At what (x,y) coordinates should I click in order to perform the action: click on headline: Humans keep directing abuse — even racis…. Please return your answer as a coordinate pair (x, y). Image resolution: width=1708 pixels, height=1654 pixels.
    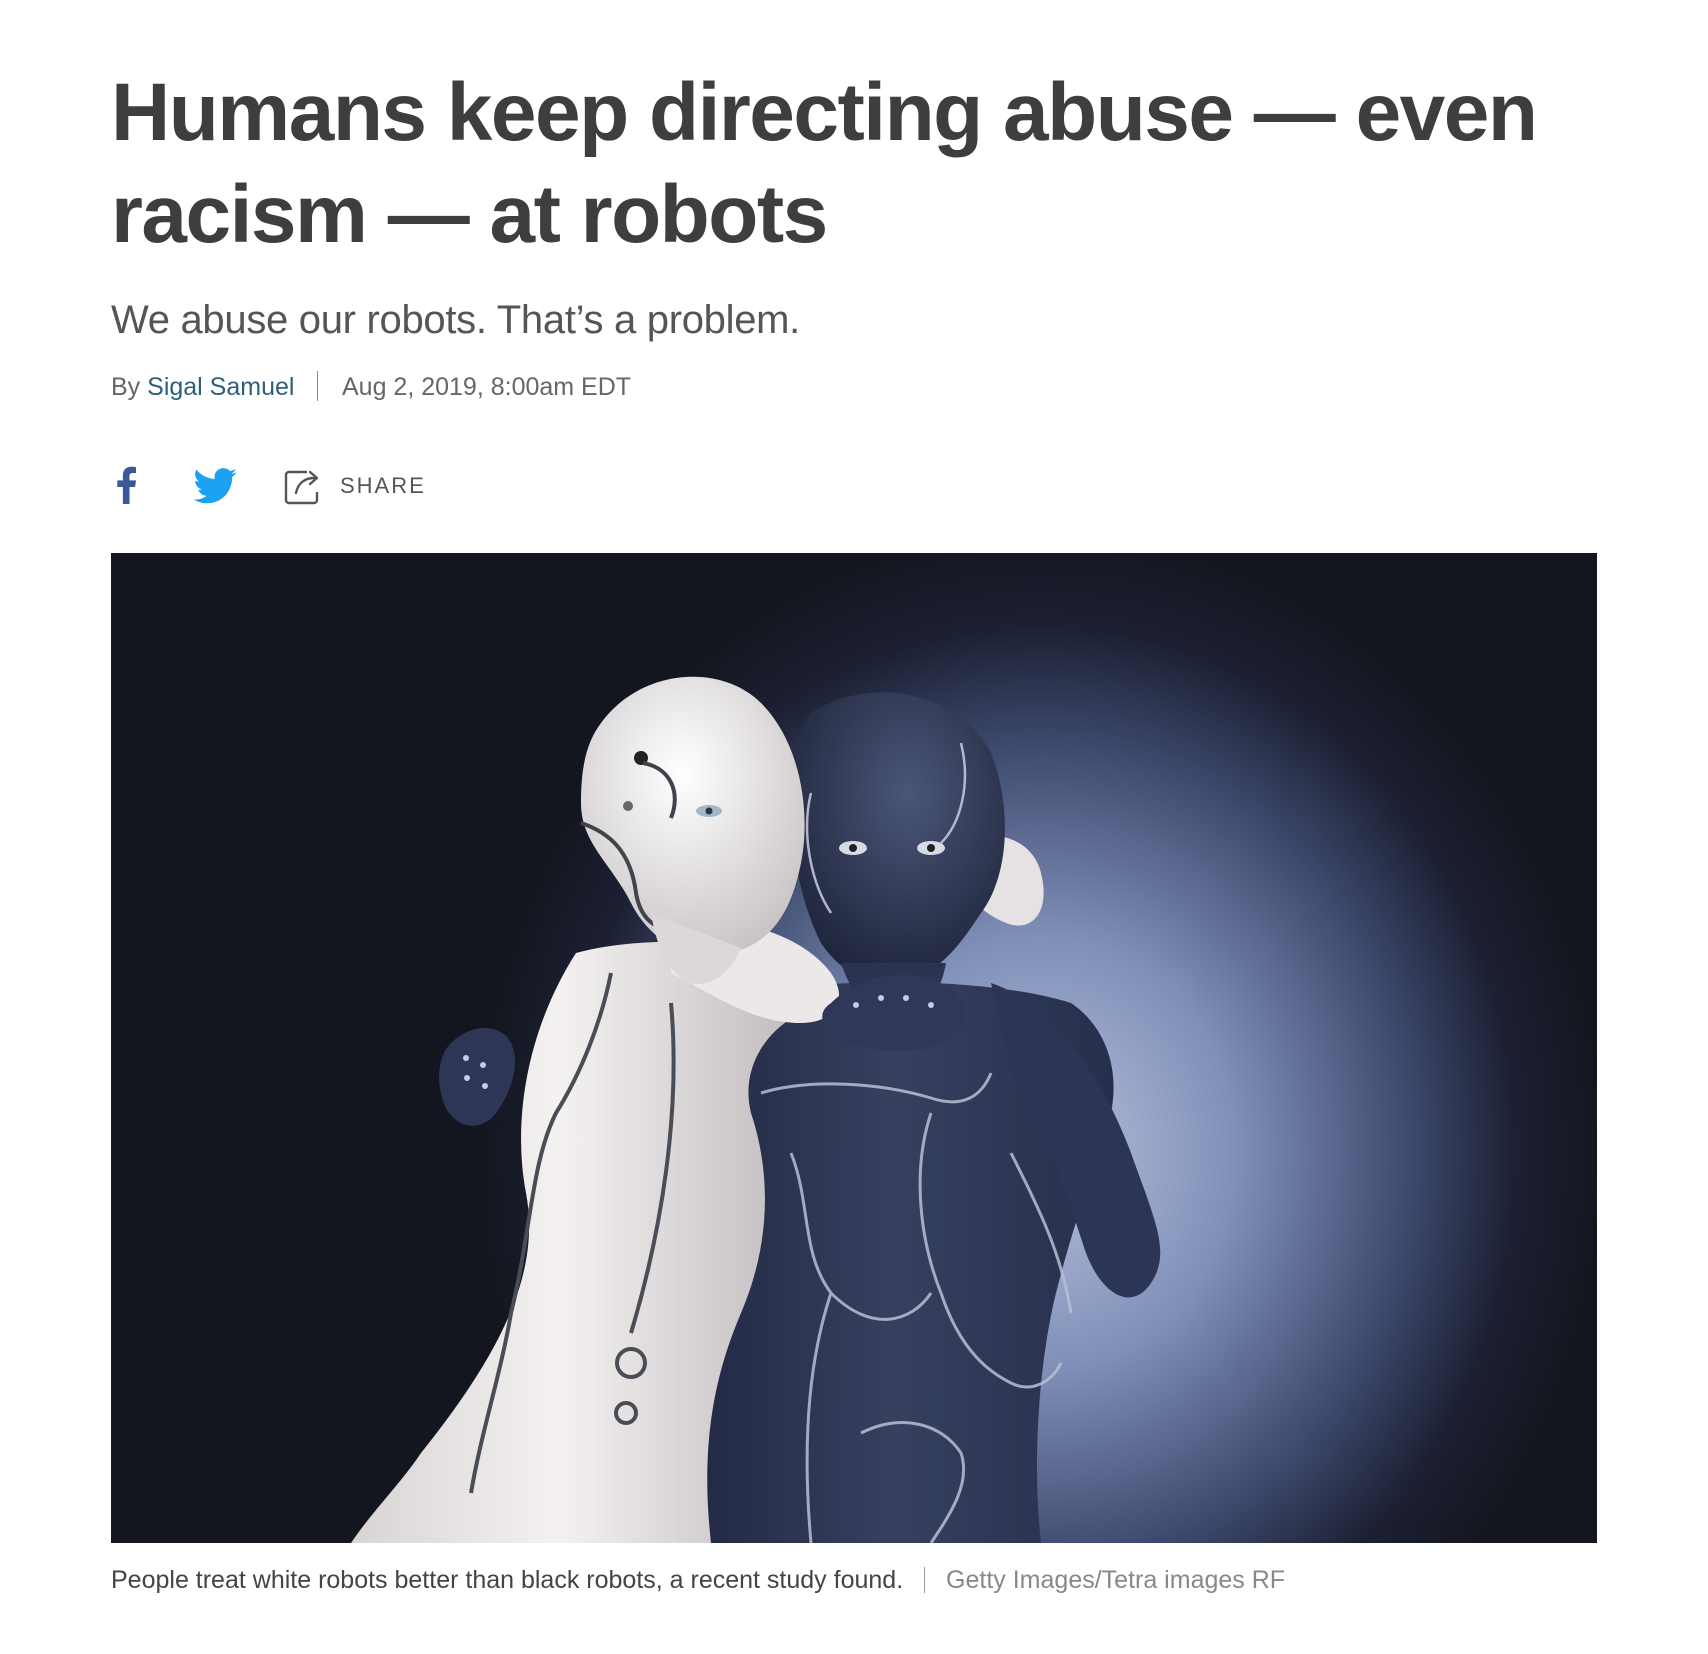
    Looking at the image, I should click on (824, 163).